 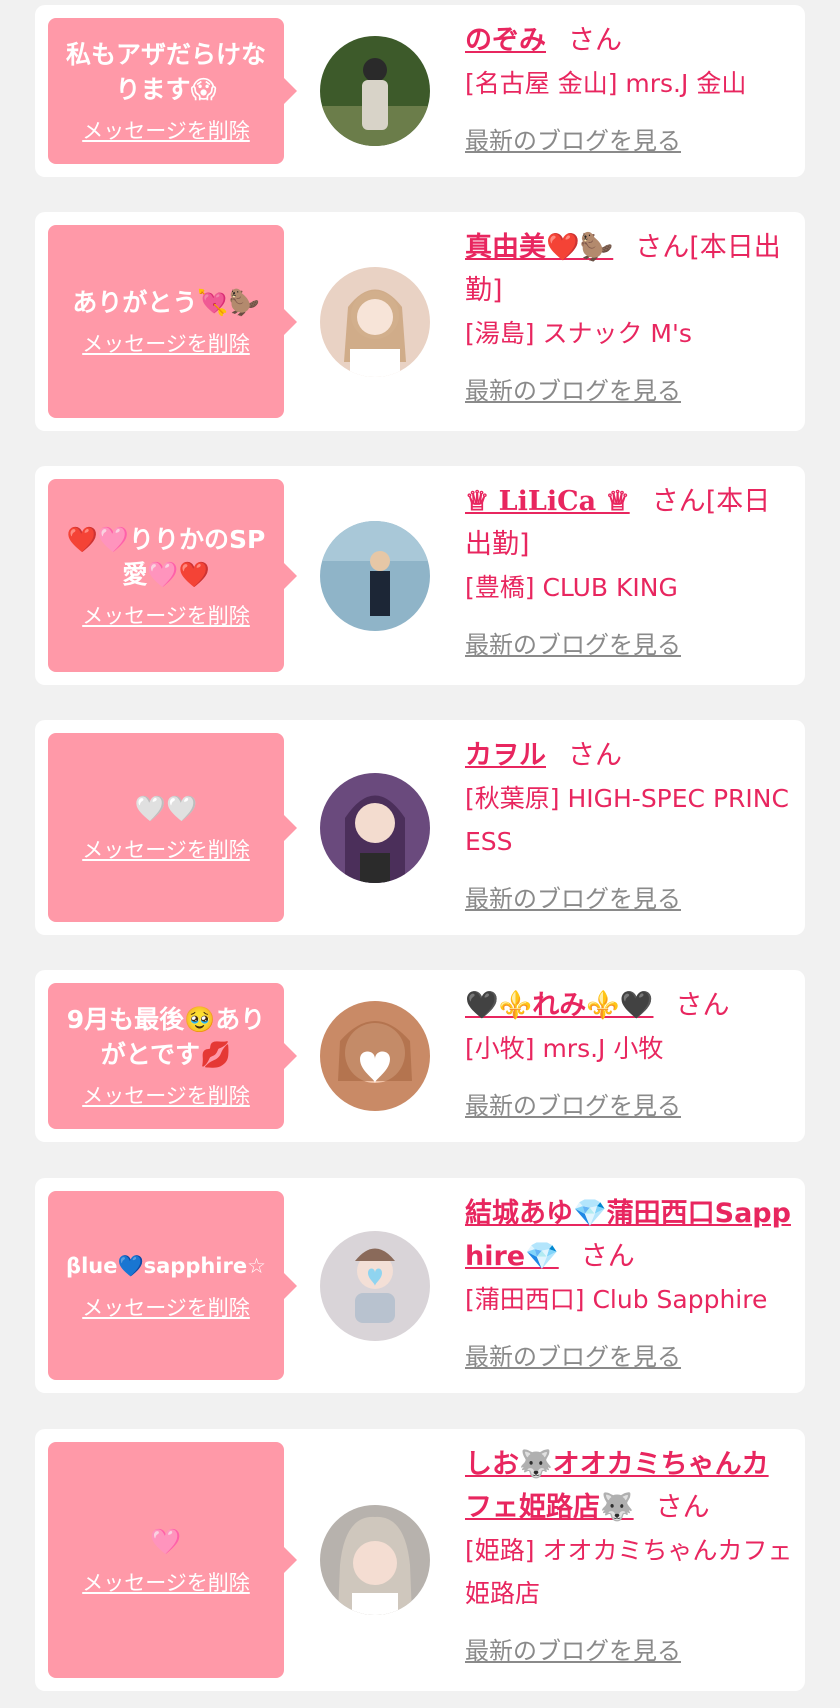 What do you see at coordinates (166, 1266) in the screenshot?
I see `message-text: βlue💙sapphire☆` at bounding box center [166, 1266].